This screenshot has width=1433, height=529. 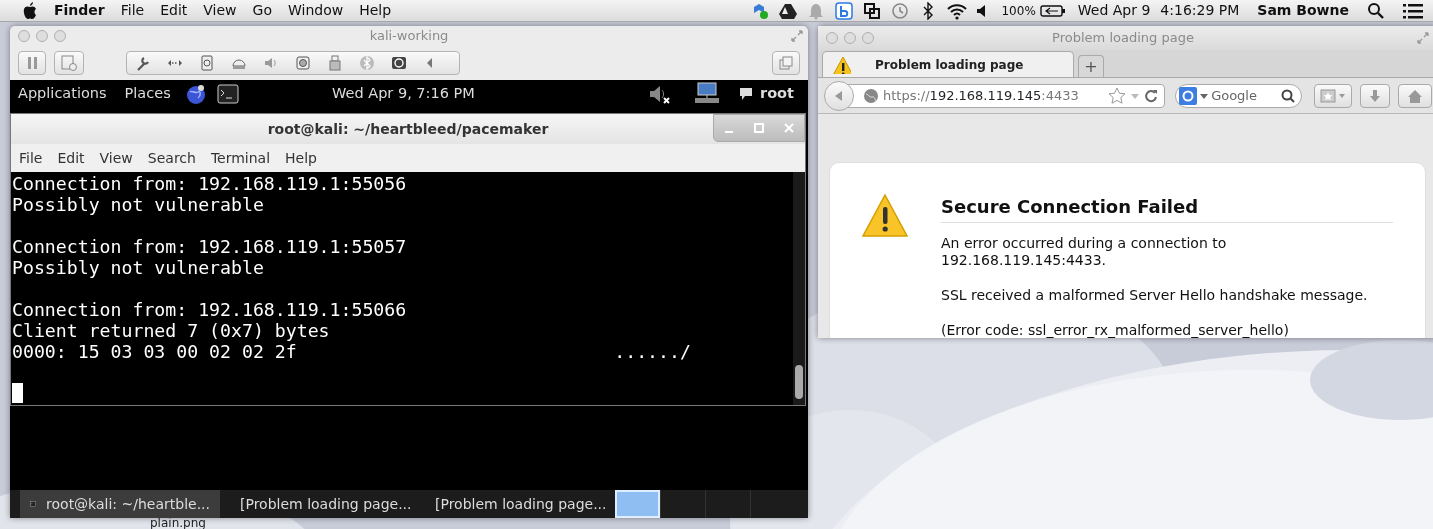 I want to click on pause-button, so click(x=32, y=63).